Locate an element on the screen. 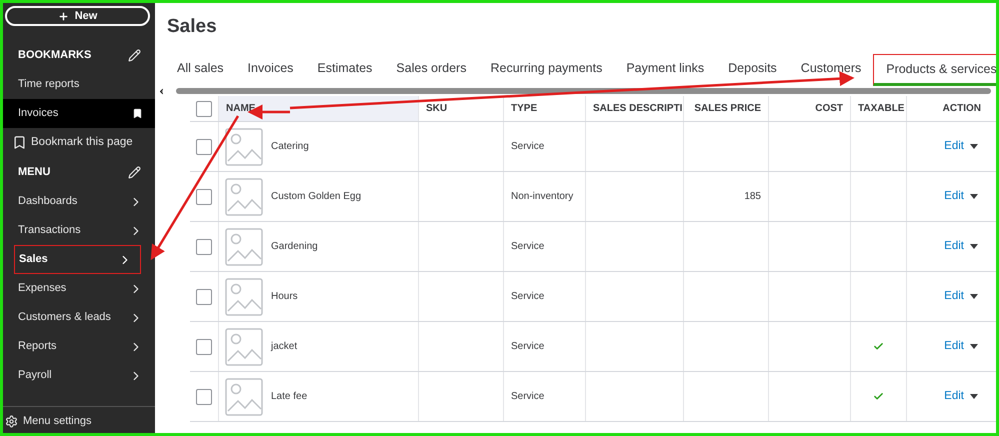 The width and height of the screenshot is (999, 436). tab: Invoices is located at coordinates (271, 70).